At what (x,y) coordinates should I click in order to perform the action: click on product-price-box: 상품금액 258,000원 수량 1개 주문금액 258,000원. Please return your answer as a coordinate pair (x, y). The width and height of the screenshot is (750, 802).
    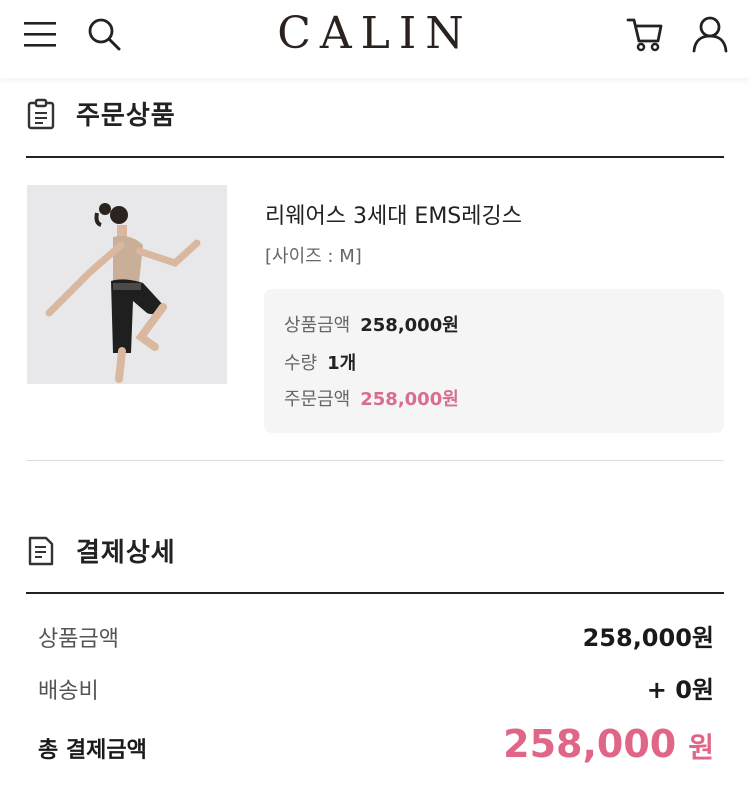
    Looking at the image, I should click on (494, 361).